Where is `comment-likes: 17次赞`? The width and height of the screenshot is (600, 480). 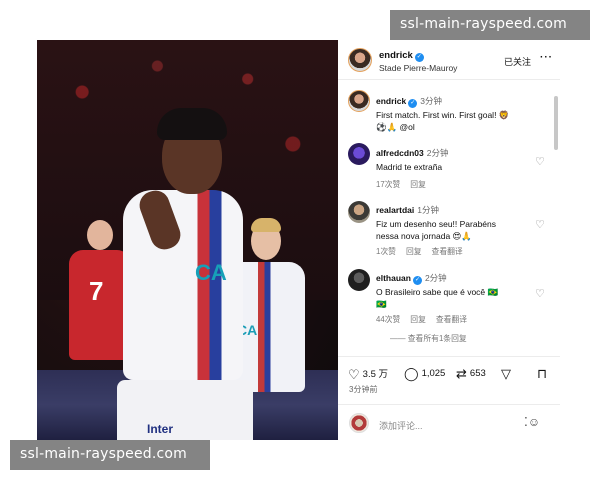
comment-likes: 17次赞 is located at coordinates (388, 184).